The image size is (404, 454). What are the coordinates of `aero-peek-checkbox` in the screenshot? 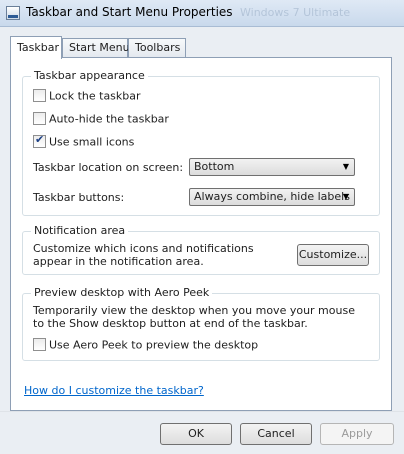 It's located at (39, 344).